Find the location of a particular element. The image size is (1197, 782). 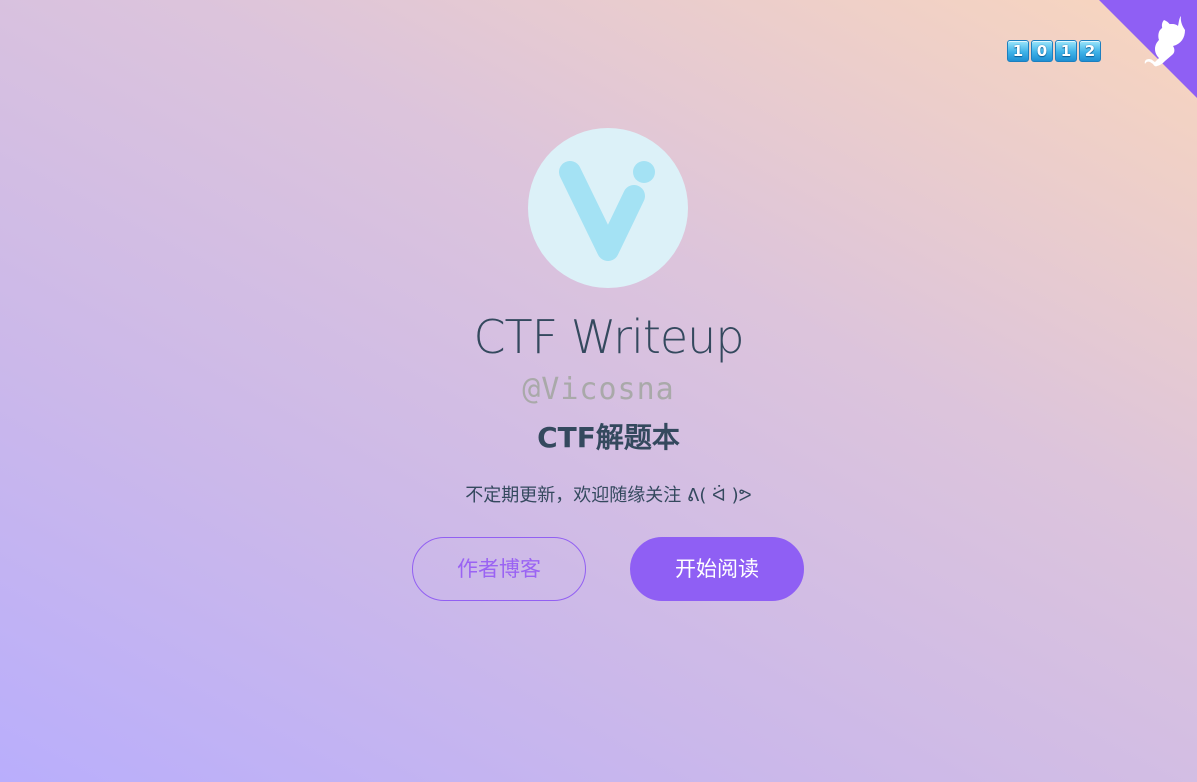

counter-digit: 0 is located at coordinates (1042, 51).